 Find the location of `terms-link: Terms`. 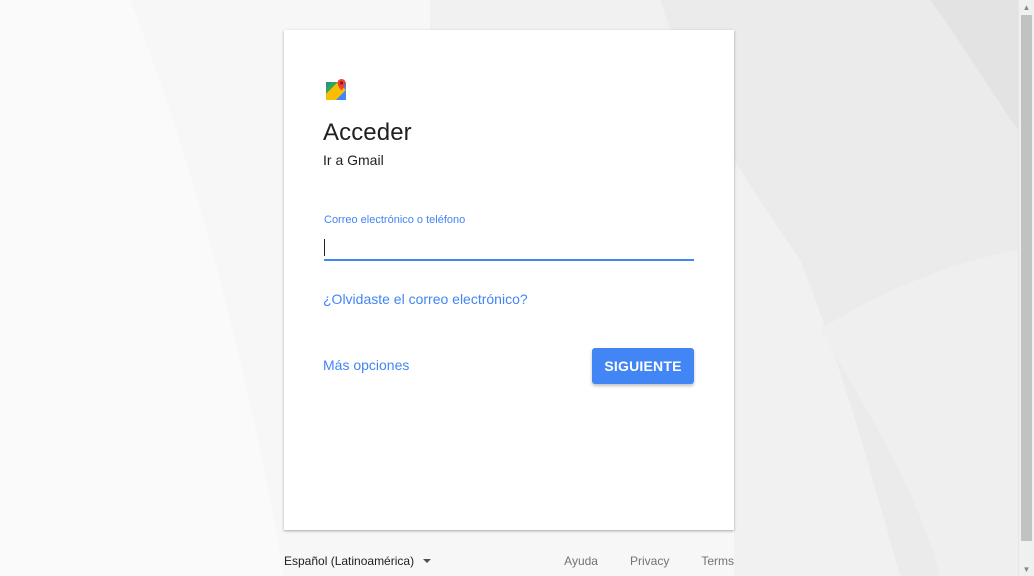

terms-link: Terms is located at coordinates (717, 561).